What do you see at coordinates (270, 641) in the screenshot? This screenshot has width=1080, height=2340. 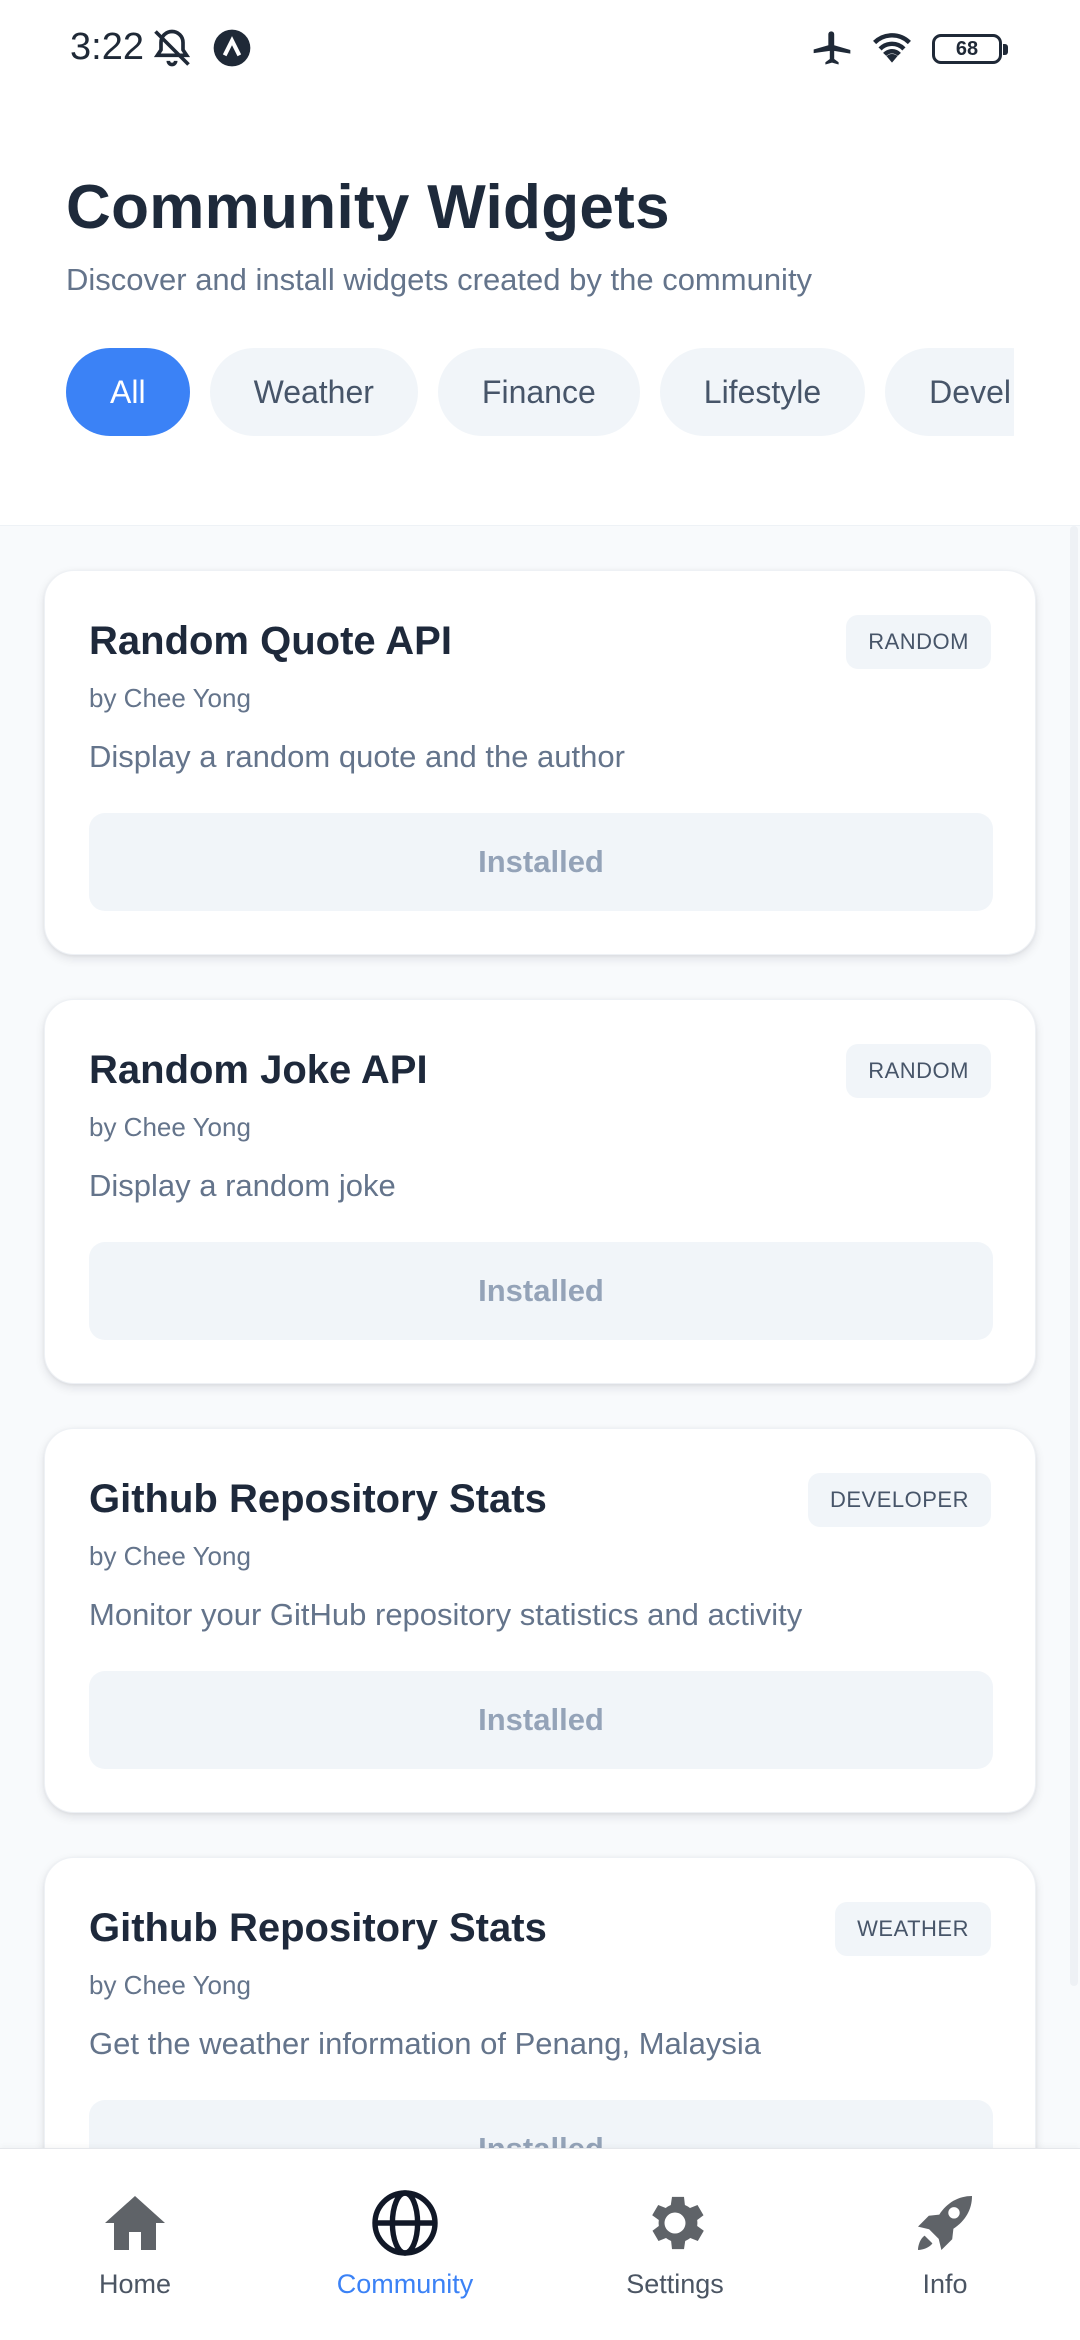 I see `widget-title: Random Quote API` at bounding box center [270, 641].